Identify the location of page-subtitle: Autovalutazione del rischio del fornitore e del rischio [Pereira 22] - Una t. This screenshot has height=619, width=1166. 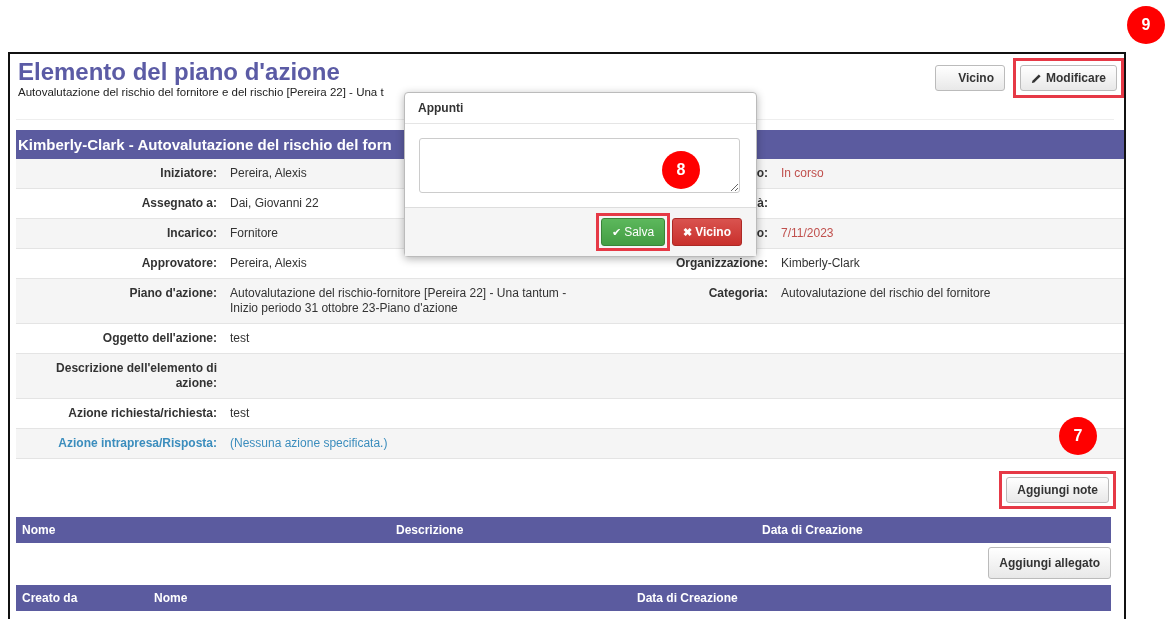
(201, 92).